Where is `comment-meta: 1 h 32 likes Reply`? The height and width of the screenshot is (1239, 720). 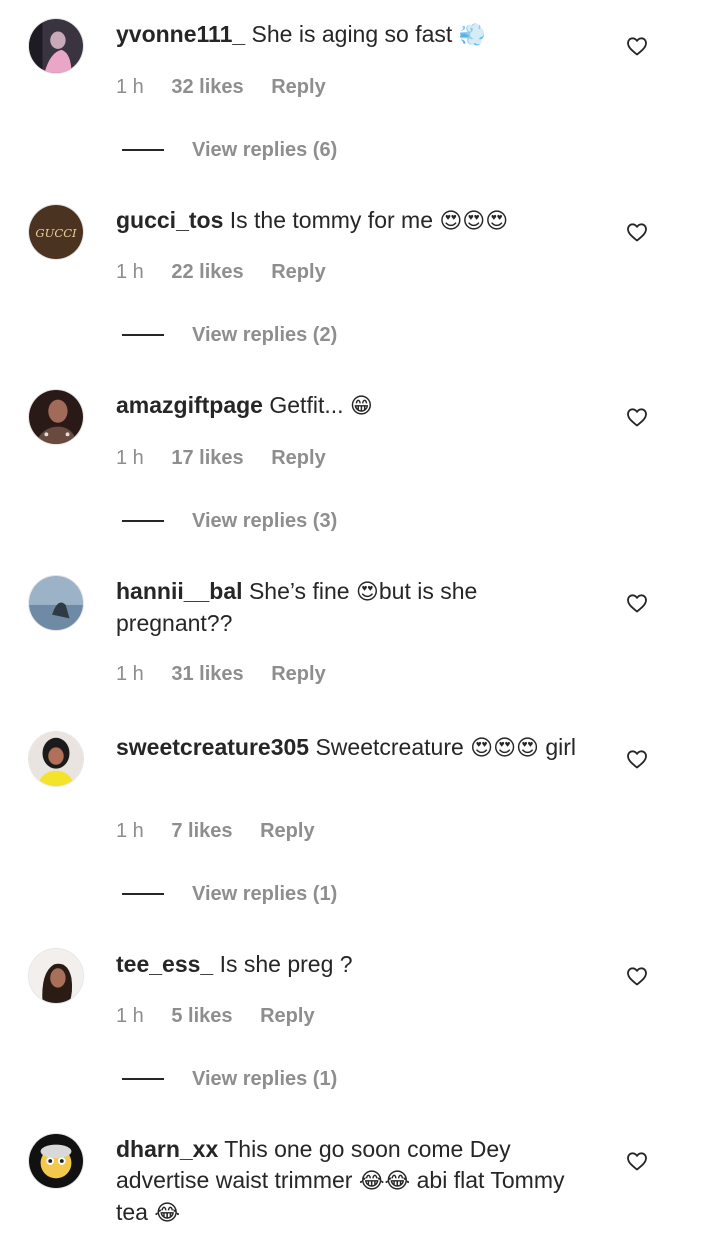
comment-meta: 1 h 32 likes Reply is located at coordinates (232, 87).